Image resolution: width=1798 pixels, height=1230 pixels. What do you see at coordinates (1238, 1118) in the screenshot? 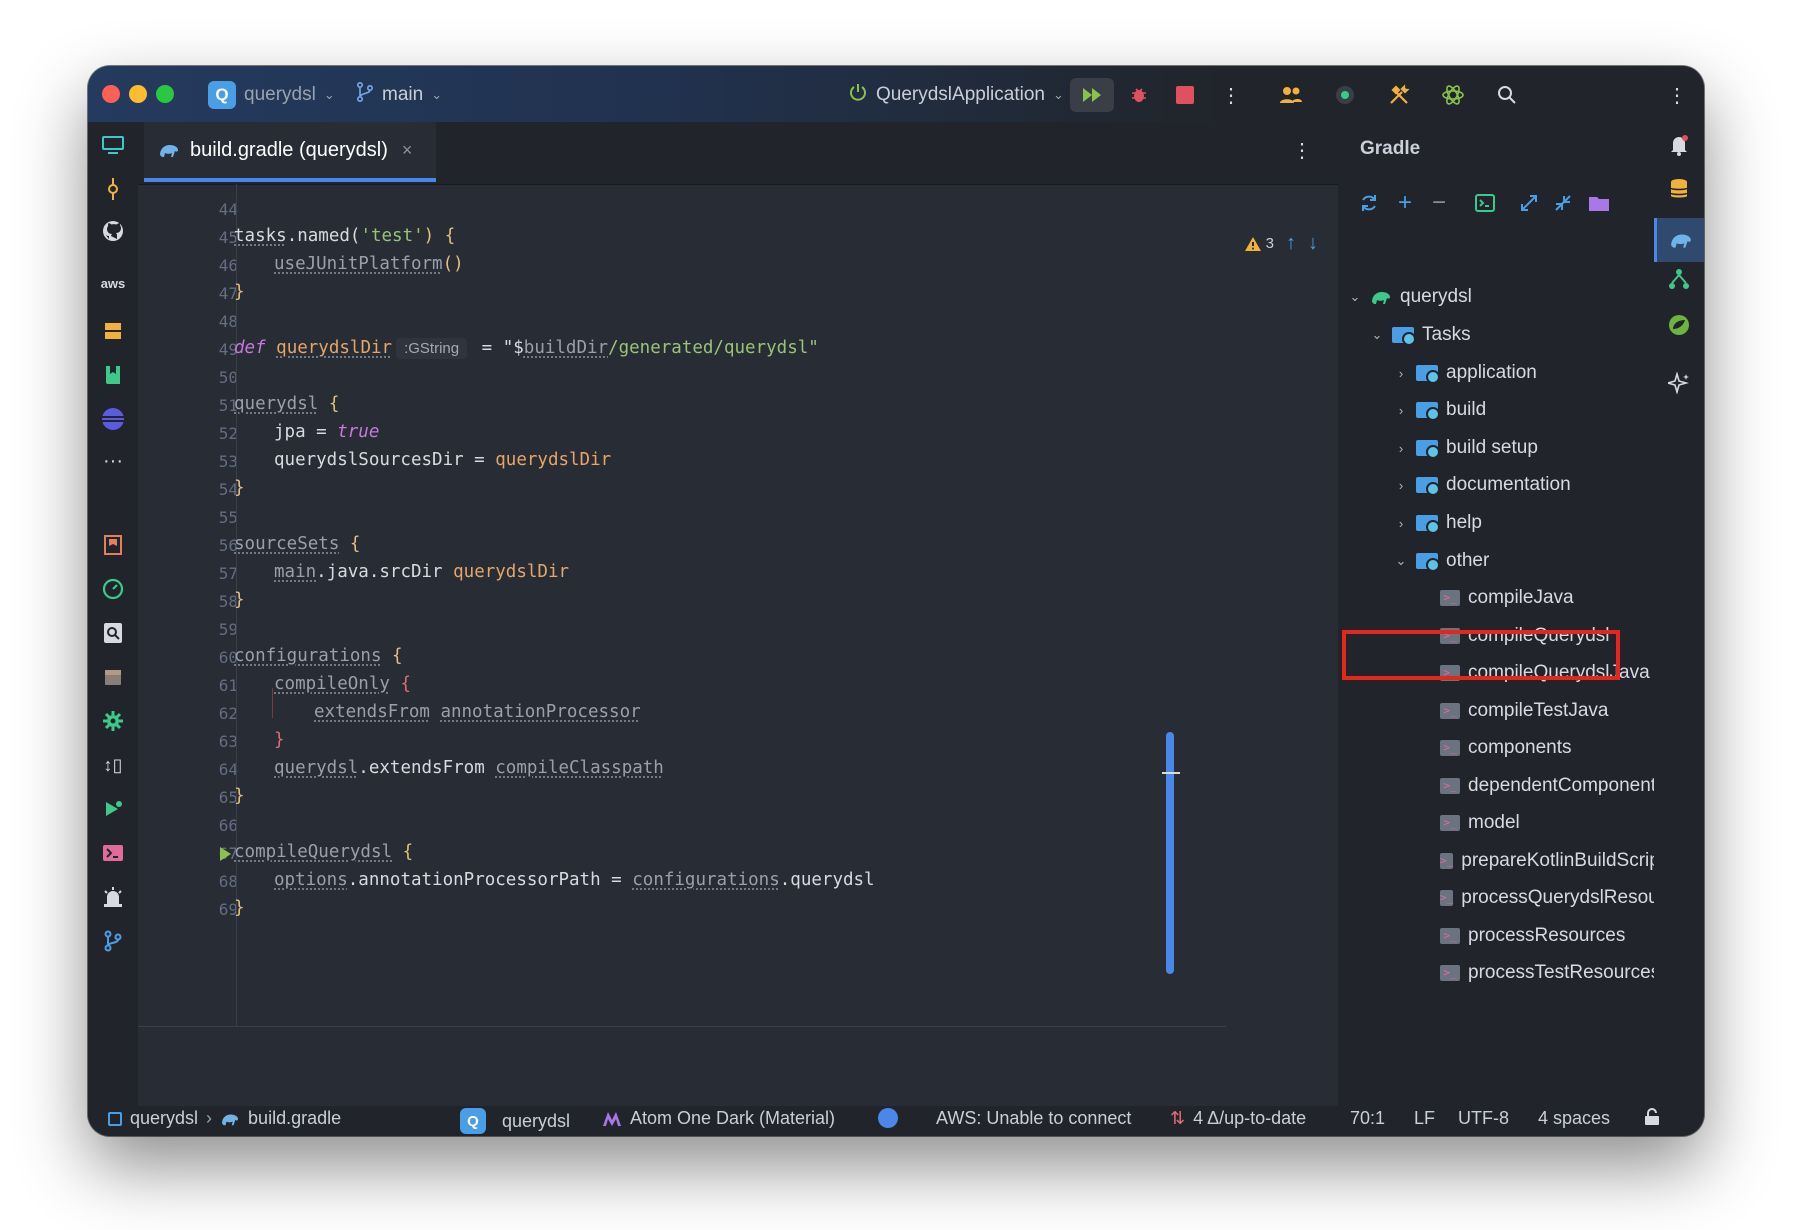
I see `vcs-status: ⇅ 4 Δ/up-to-date` at bounding box center [1238, 1118].